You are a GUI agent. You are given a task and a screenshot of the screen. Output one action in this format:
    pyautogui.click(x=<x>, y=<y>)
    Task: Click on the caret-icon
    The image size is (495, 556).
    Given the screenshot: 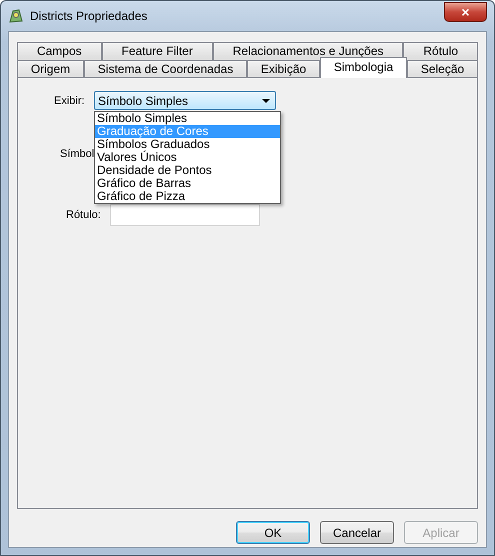 What is the action you would take?
    pyautogui.click(x=266, y=100)
    